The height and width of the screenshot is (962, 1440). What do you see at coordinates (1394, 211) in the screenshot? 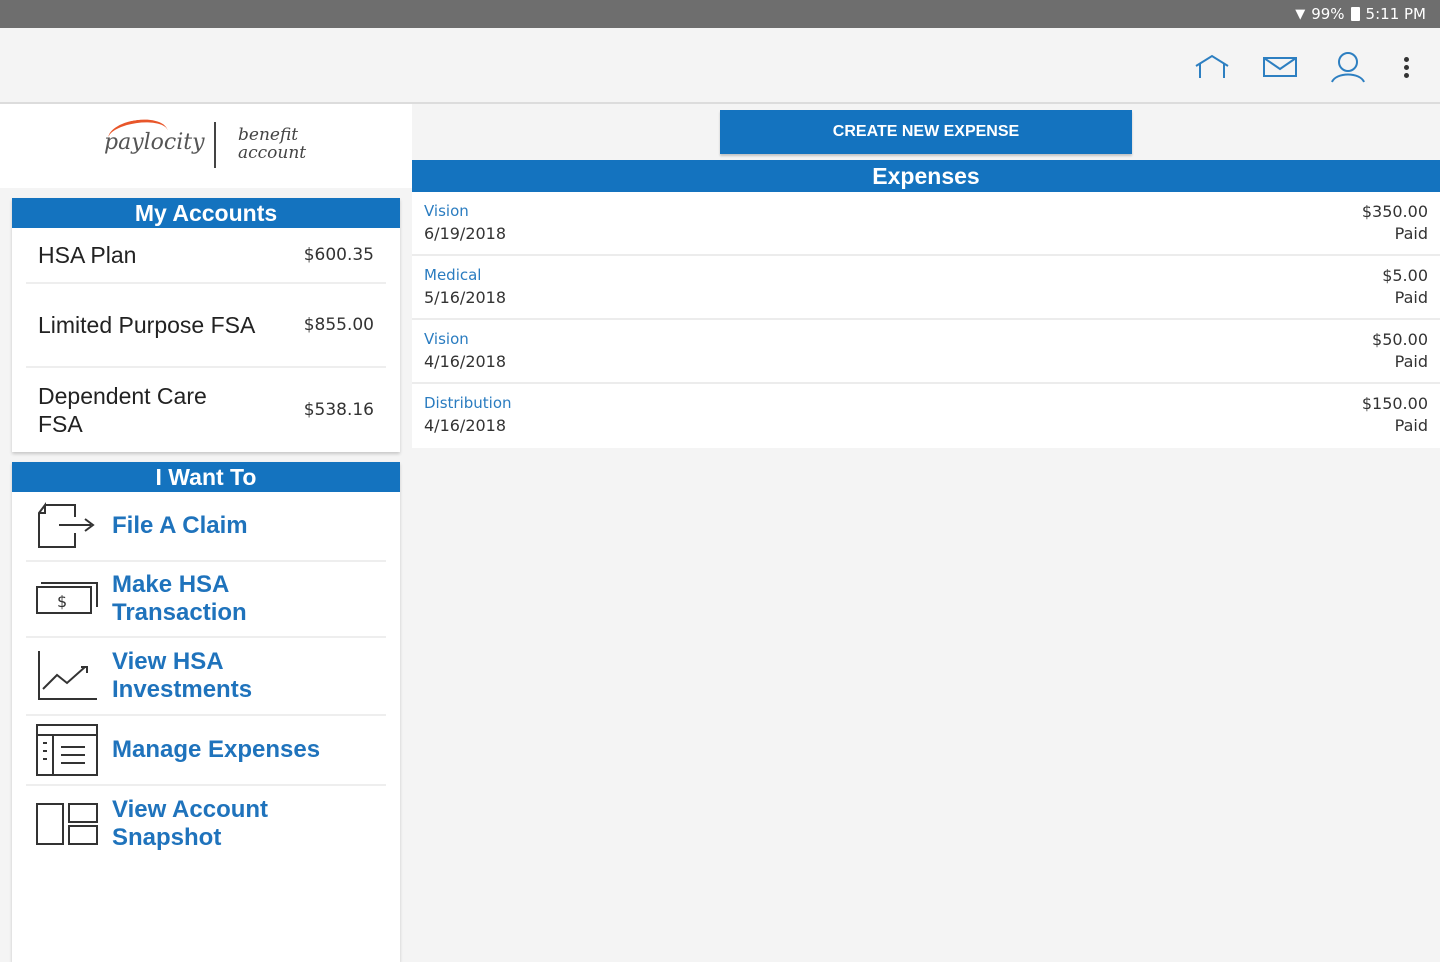
I see `expense-amount: $350.00` at bounding box center [1394, 211].